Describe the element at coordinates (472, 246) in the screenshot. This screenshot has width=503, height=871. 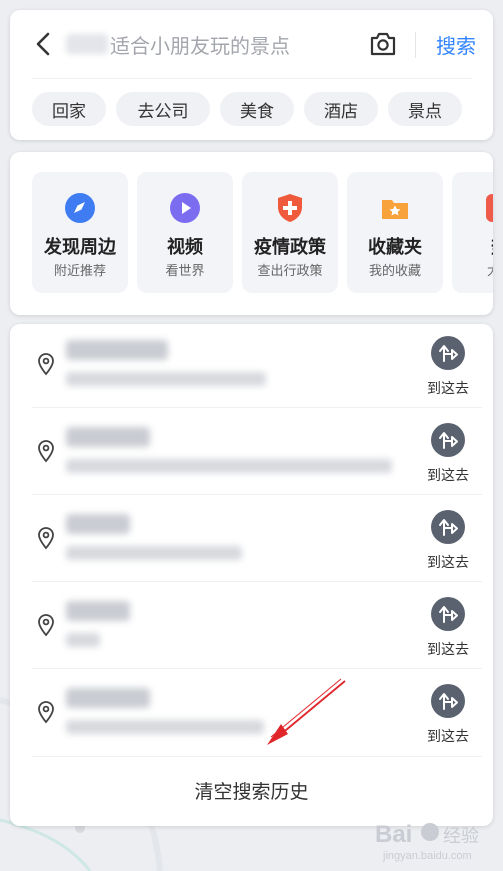
I see `category-title: 热` at that location.